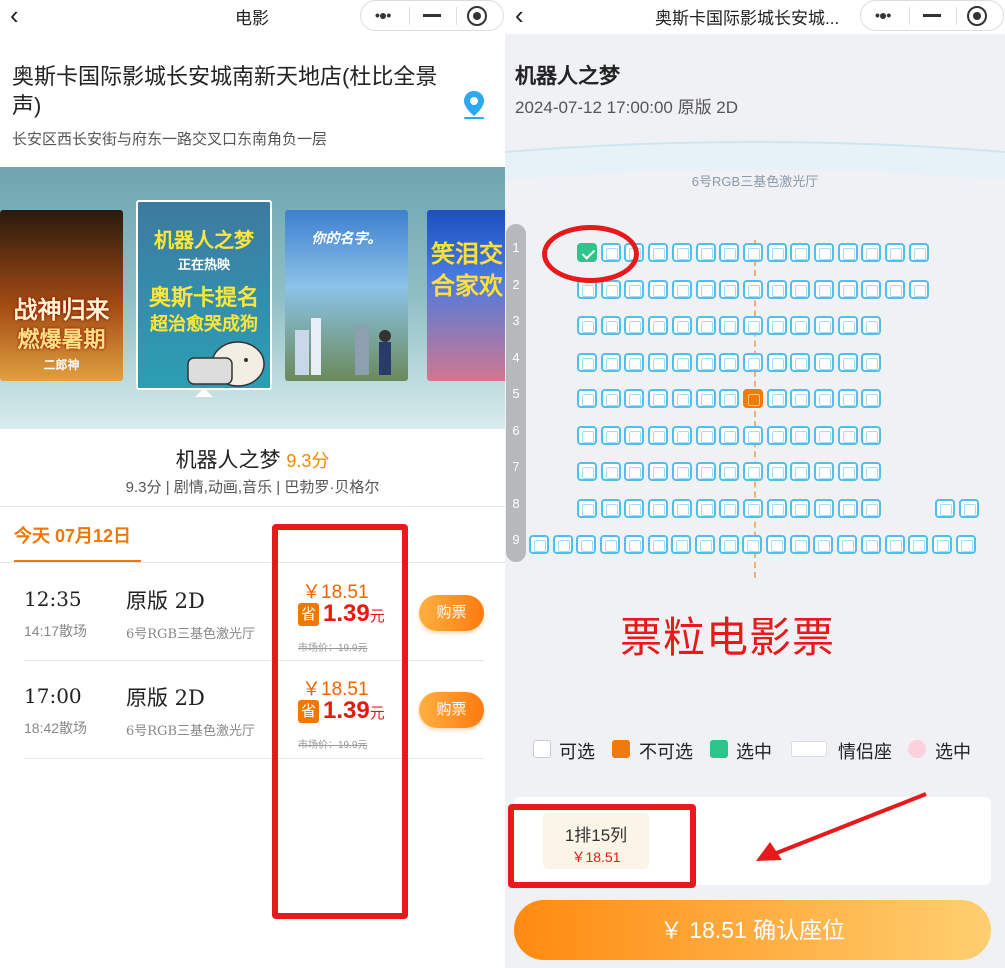 This screenshot has height=968, width=1005. Describe the element at coordinates (466, 295) in the screenshot. I see `poster-comedy: 笑泪交 合家欢` at that location.